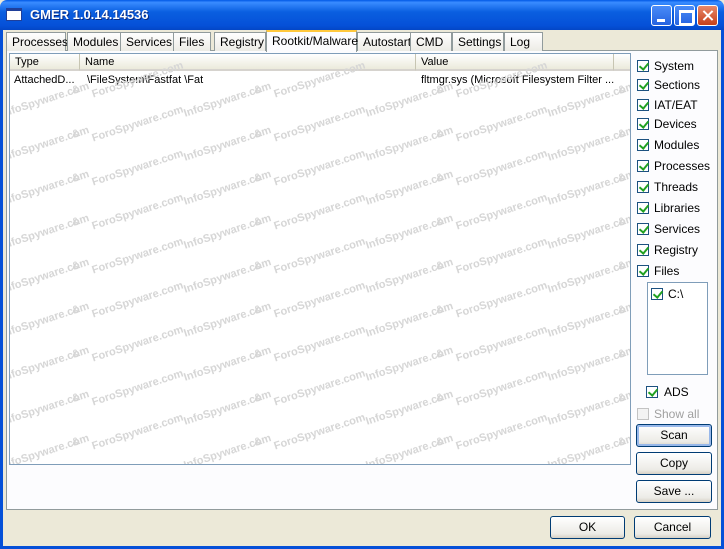 This screenshot has height=549, width=724. What do you see at coordinates (587, 527) in the screenshot?
I see `ok-button: OK` at bounding box center [587, 527].